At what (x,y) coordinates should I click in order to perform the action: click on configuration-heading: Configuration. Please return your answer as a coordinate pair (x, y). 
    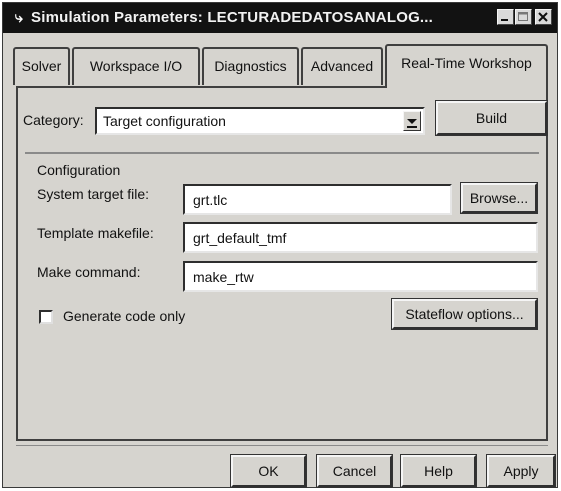
    Looking at the image, I should click on (79, 170).